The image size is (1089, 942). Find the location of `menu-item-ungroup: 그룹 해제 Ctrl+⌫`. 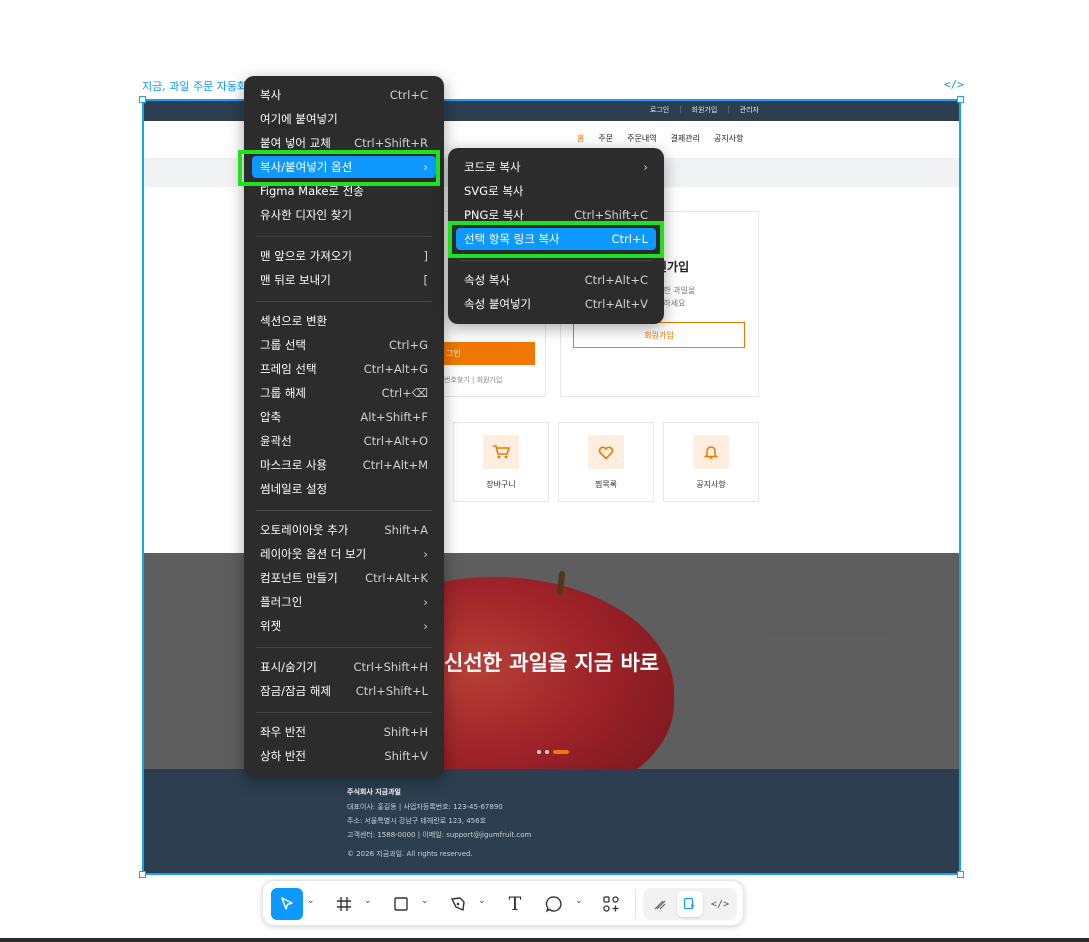

menu-item-ungroup: 그룹 해제 Ctrl+⌫ is located at coordinates (344, 393).